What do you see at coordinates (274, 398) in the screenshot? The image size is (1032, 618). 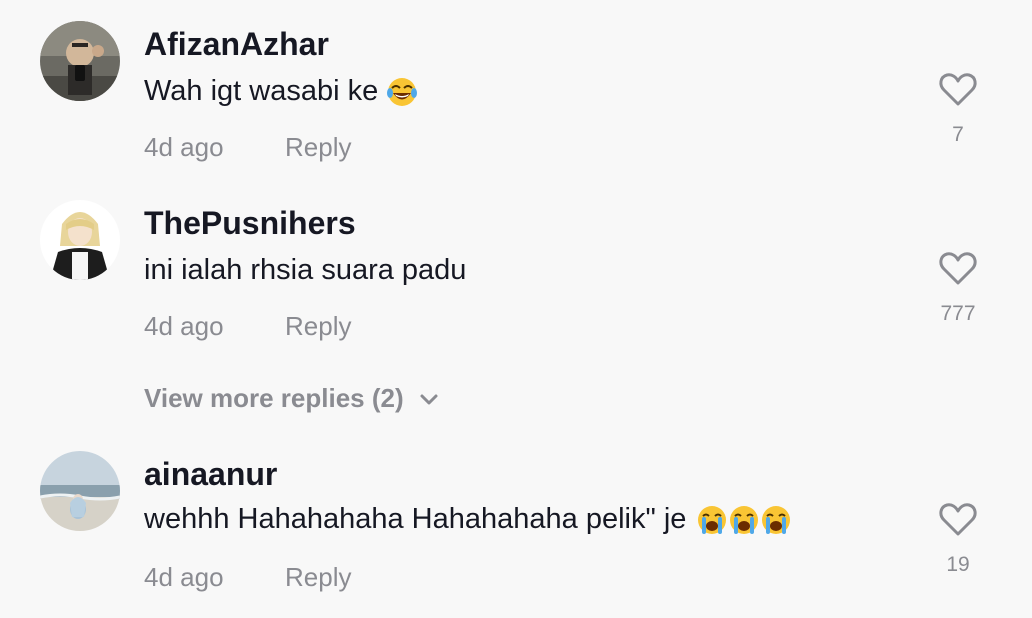 I see `view-more-replies-label: View more replies (2)` at bounding box center [274, 398].